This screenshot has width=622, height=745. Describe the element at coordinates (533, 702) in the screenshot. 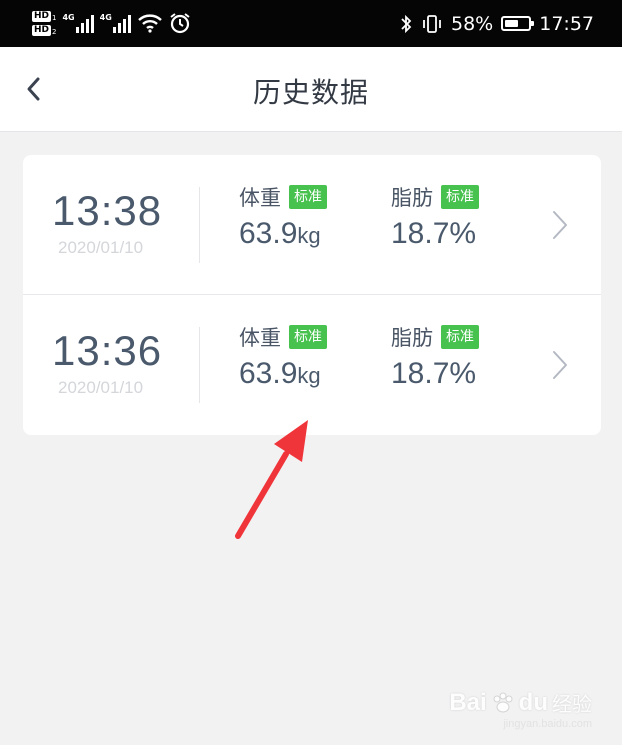

I see `watermark-logo-text-end: du` at that location.